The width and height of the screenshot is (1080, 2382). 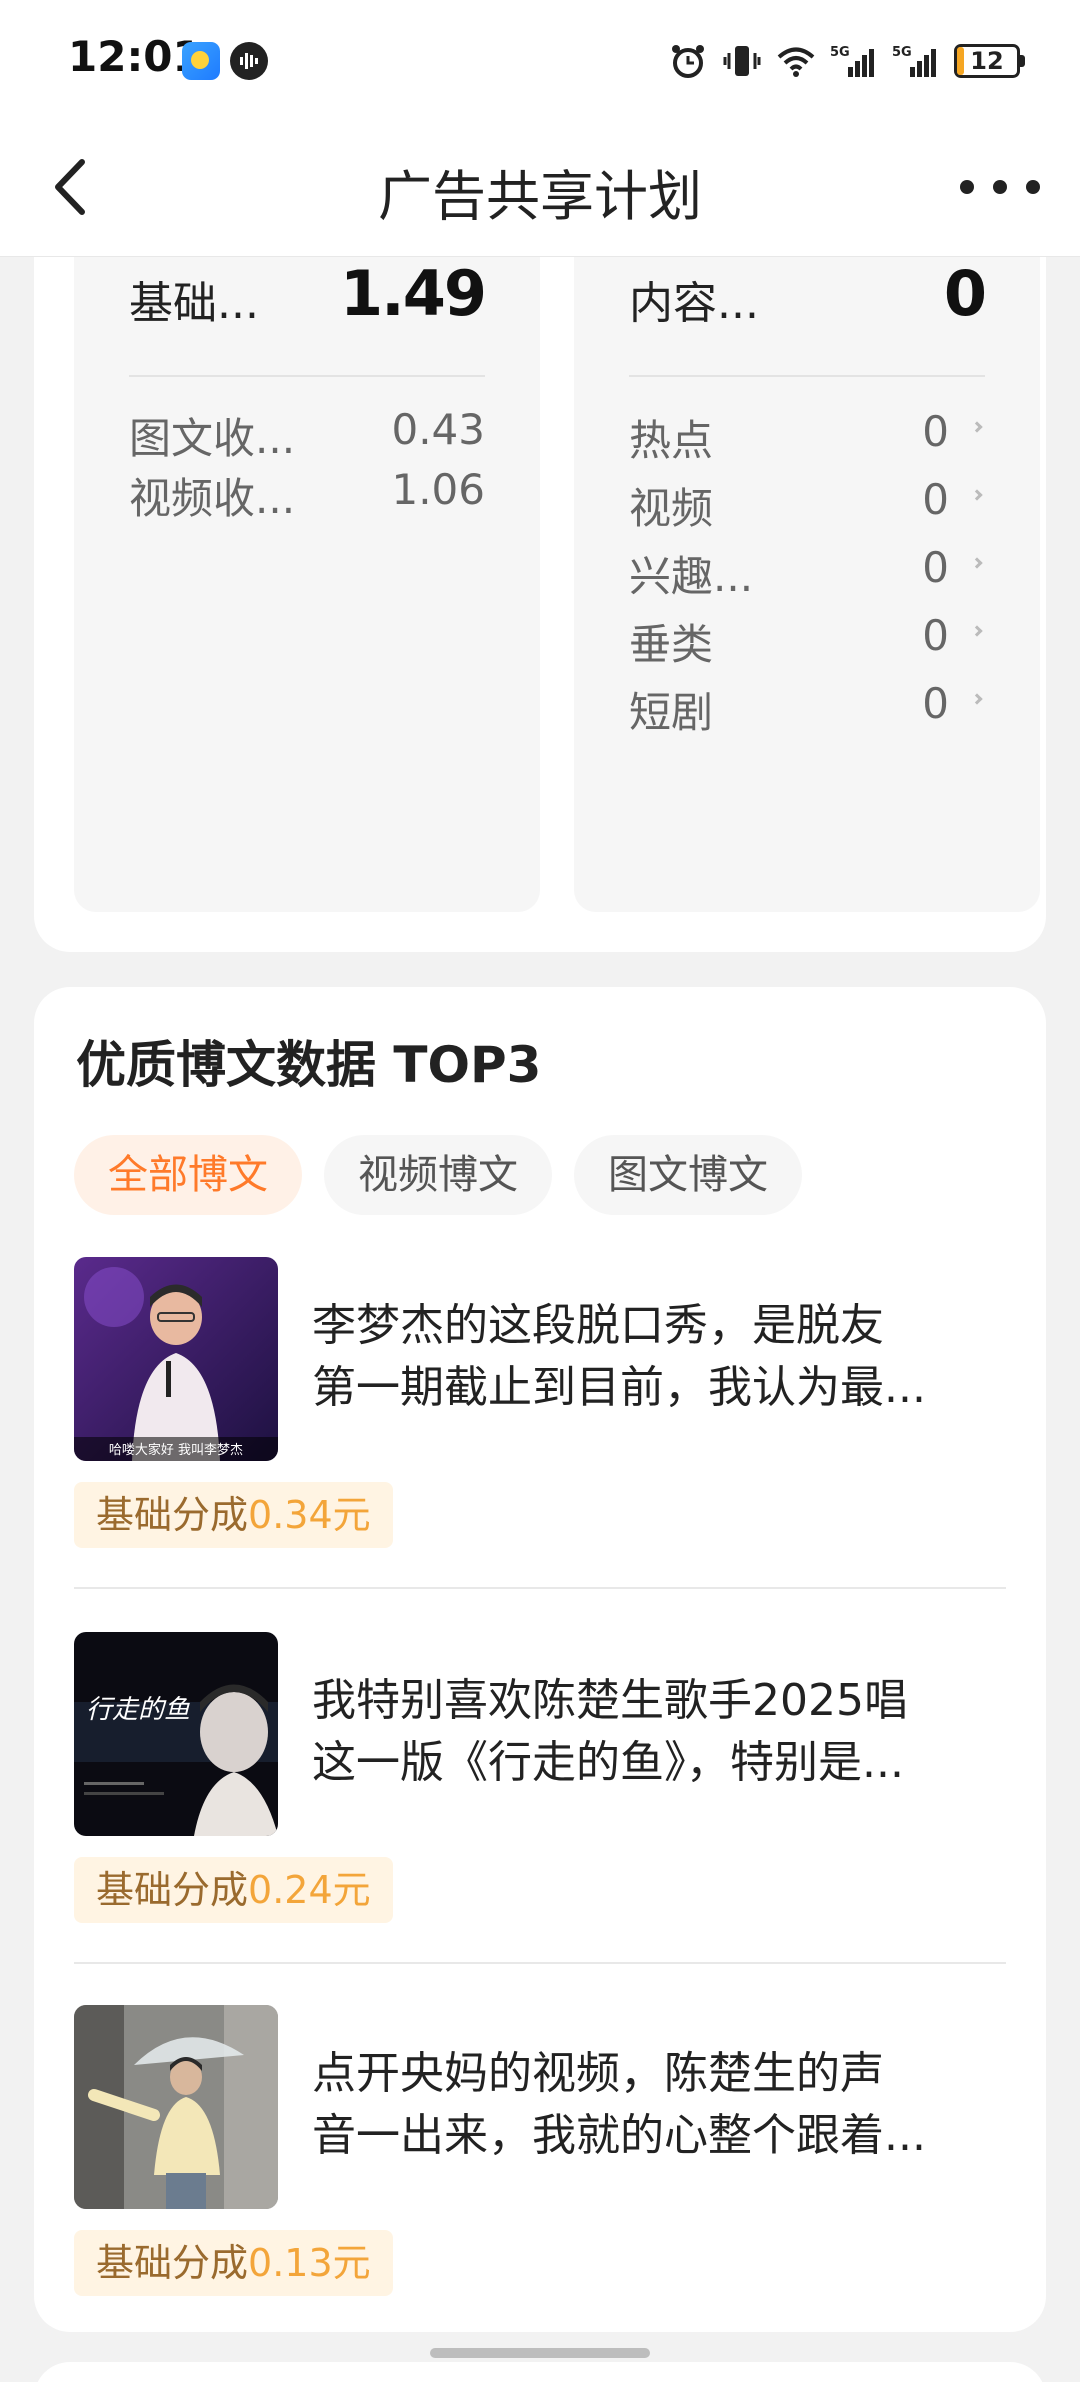 What do you see at coordinates (688, 61) in the screenshot?
I see `alarm-icon` at bounding box center [688, 61].